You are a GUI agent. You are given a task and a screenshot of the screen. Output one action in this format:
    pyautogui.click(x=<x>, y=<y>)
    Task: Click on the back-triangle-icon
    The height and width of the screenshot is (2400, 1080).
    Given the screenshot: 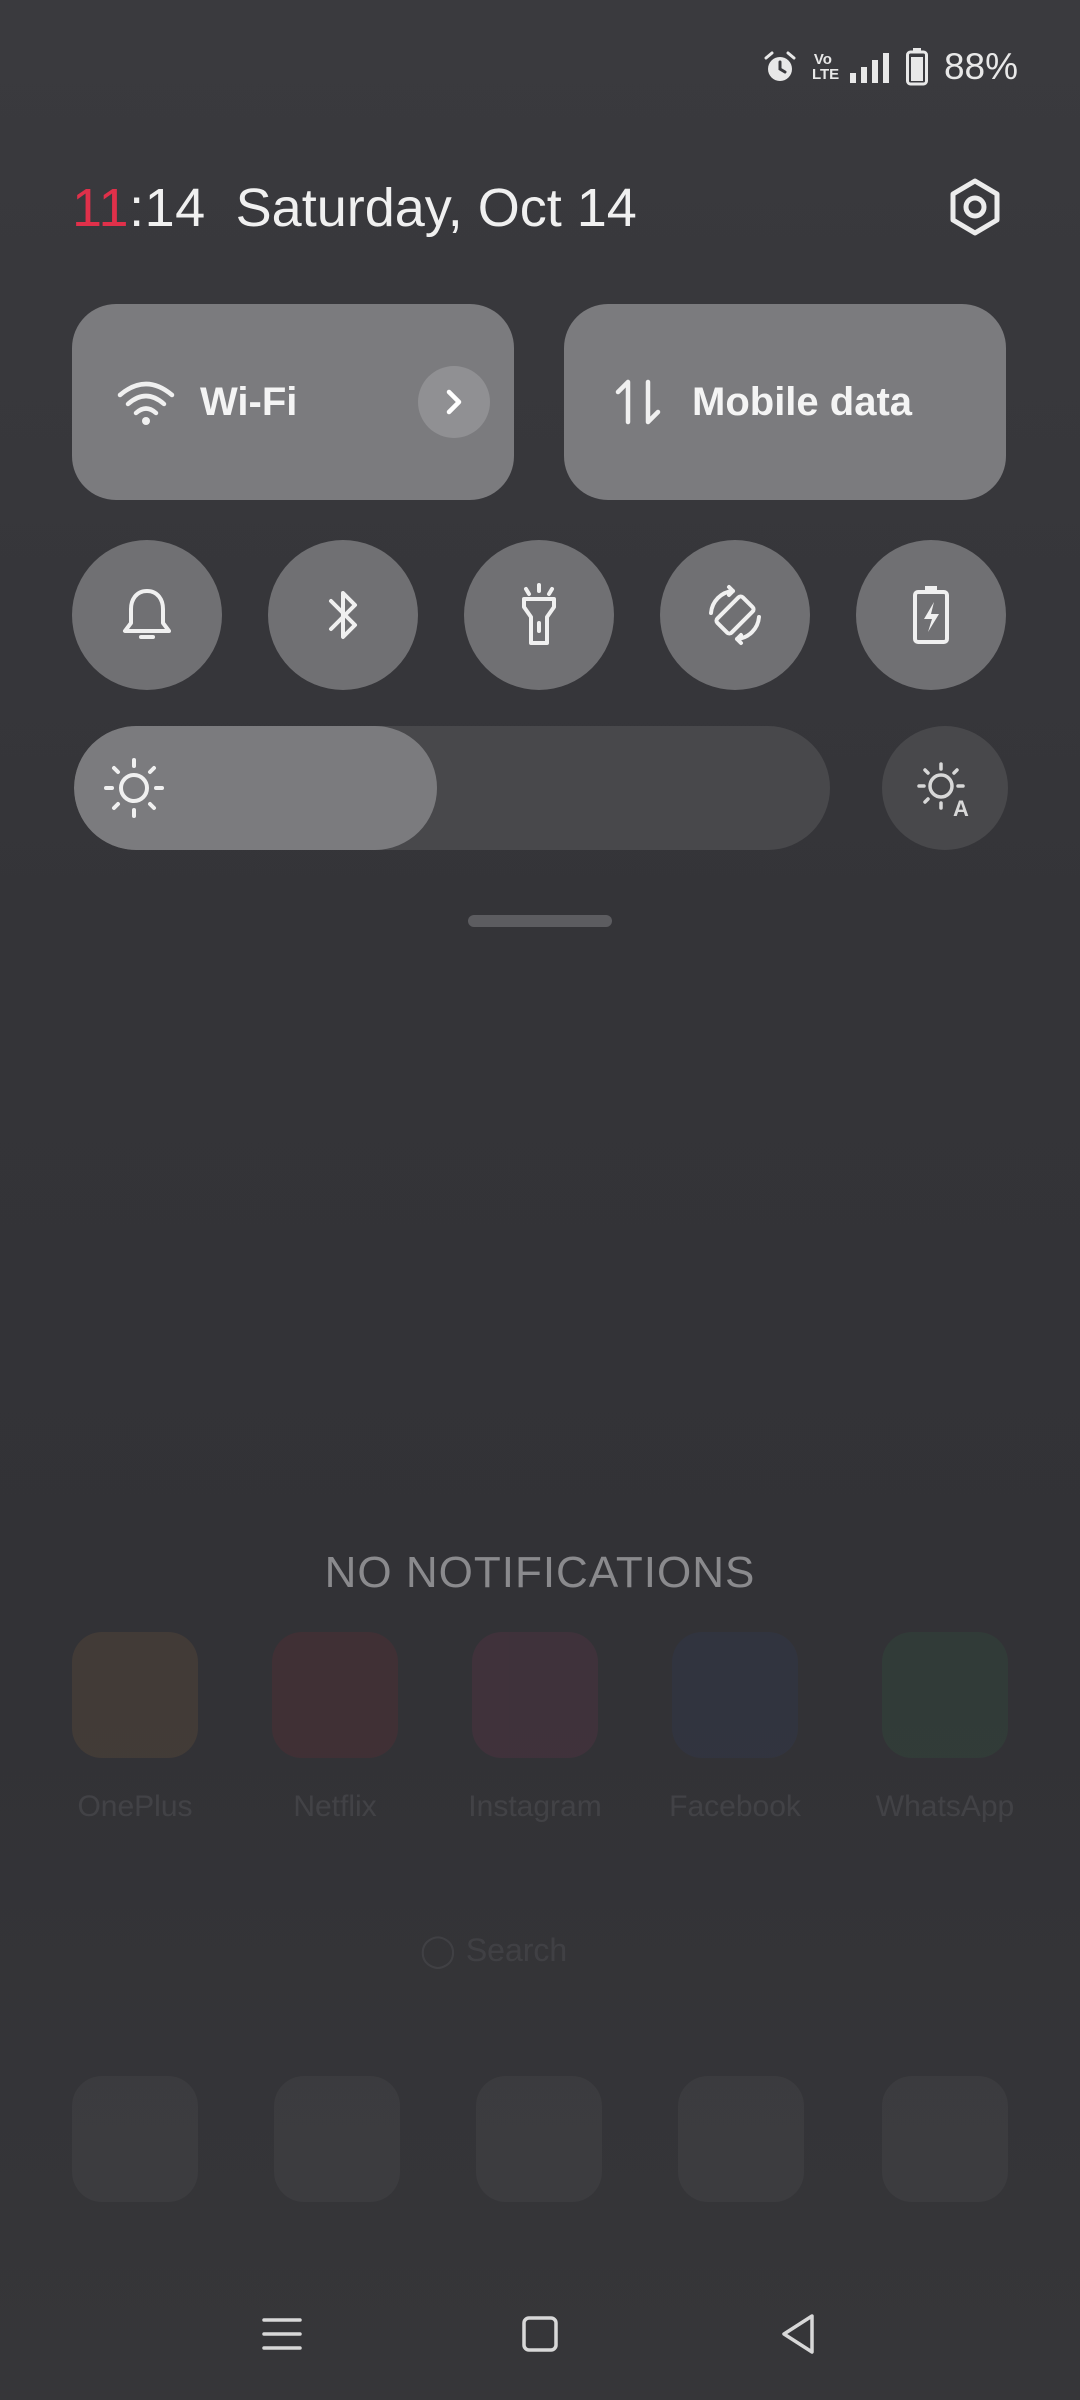 What is the action you would take?
    pyautogui.click(x=798, y=2334)
    